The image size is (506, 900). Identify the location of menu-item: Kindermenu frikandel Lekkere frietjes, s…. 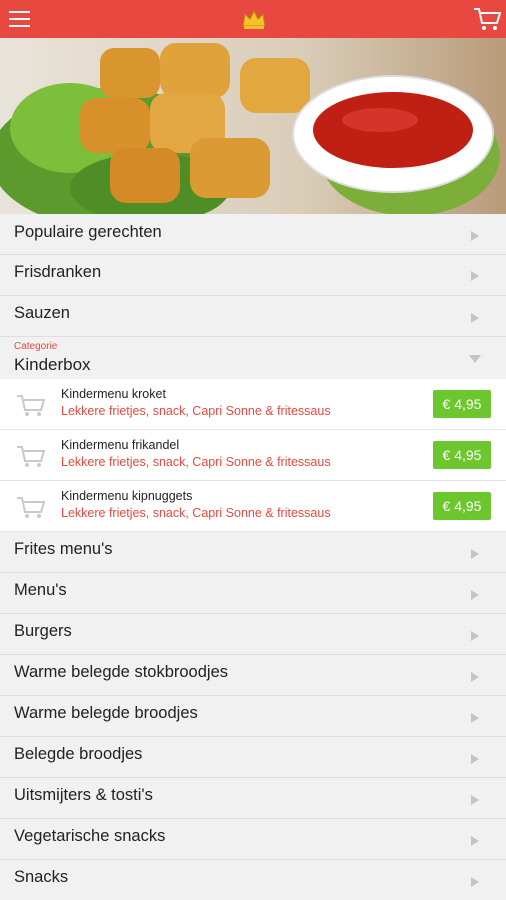
(253, 455).